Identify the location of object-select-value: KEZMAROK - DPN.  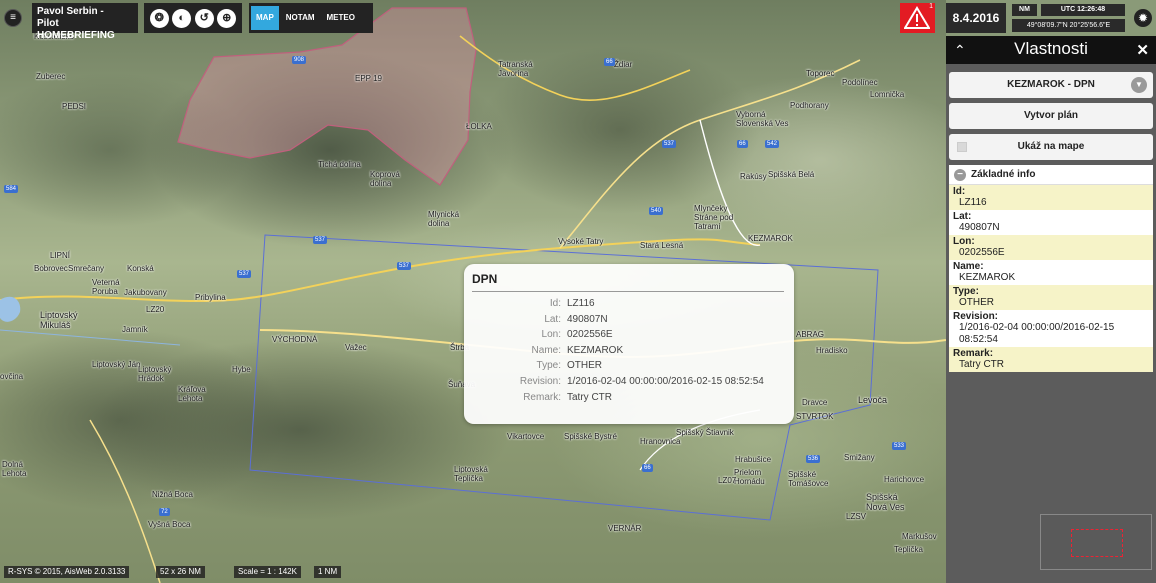
(1051, 84).